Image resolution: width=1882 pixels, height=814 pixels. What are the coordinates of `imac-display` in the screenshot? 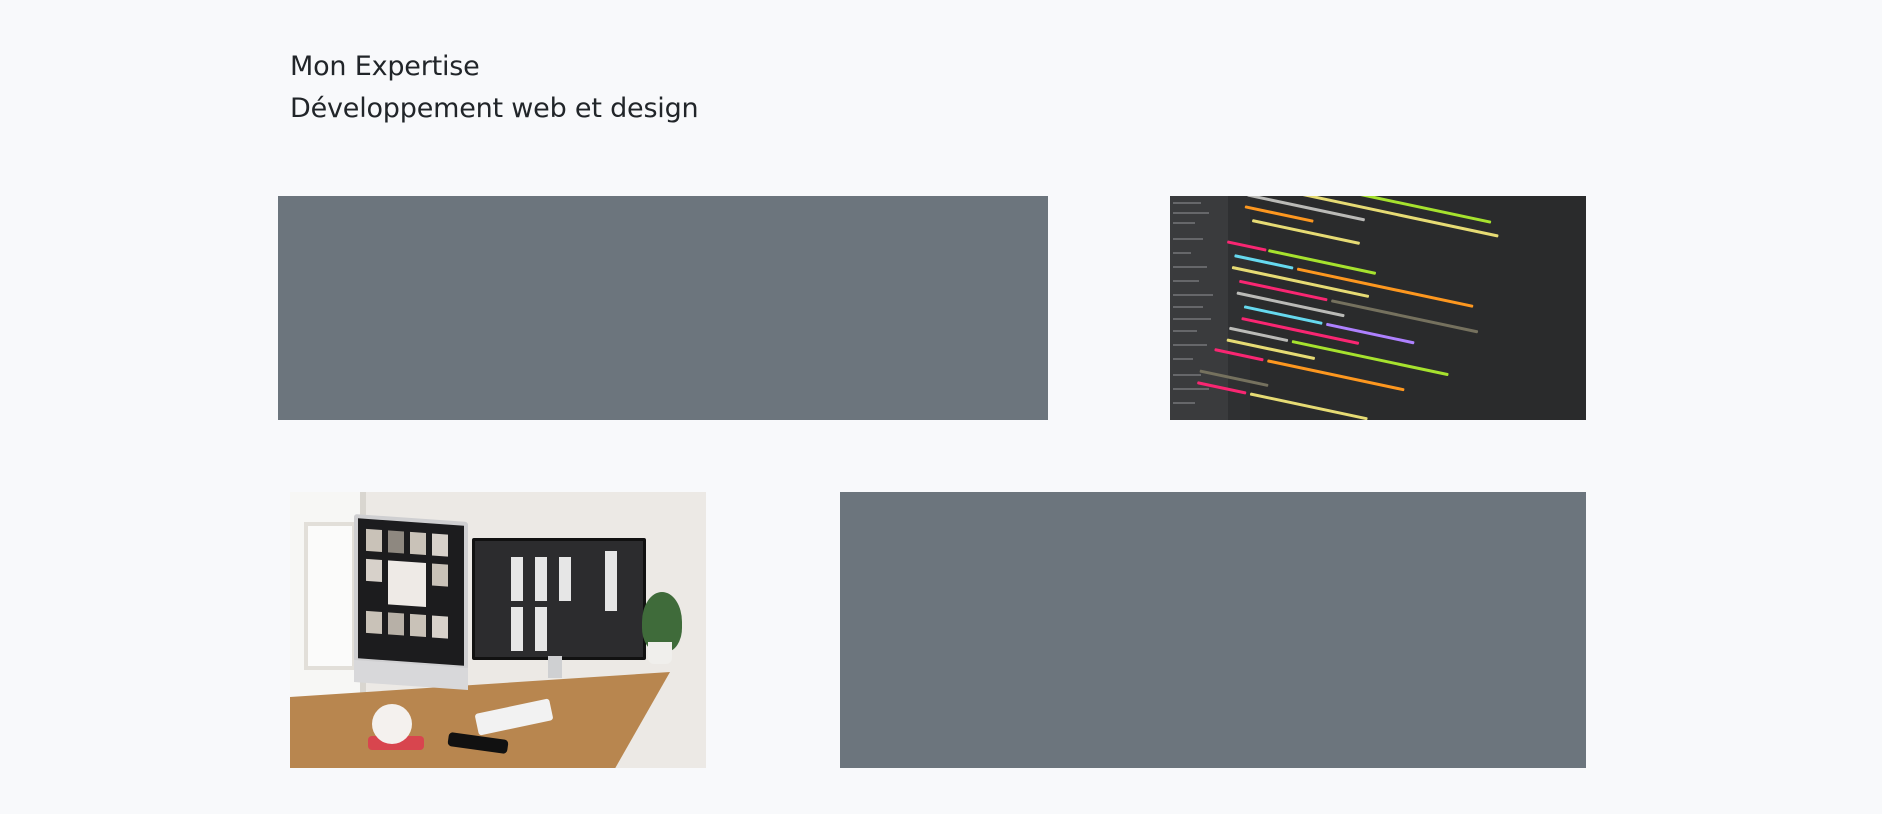 It's located at (411, 602).